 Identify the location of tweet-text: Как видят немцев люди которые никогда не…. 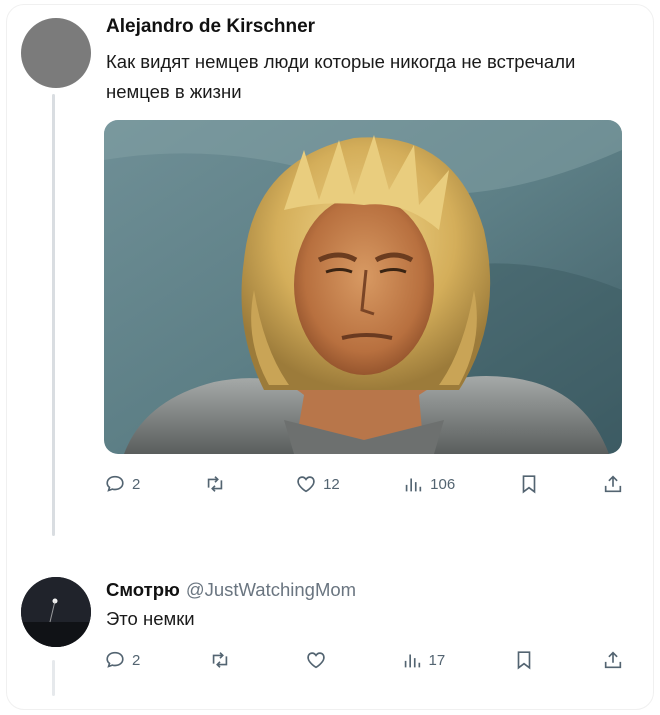
(341, 76).